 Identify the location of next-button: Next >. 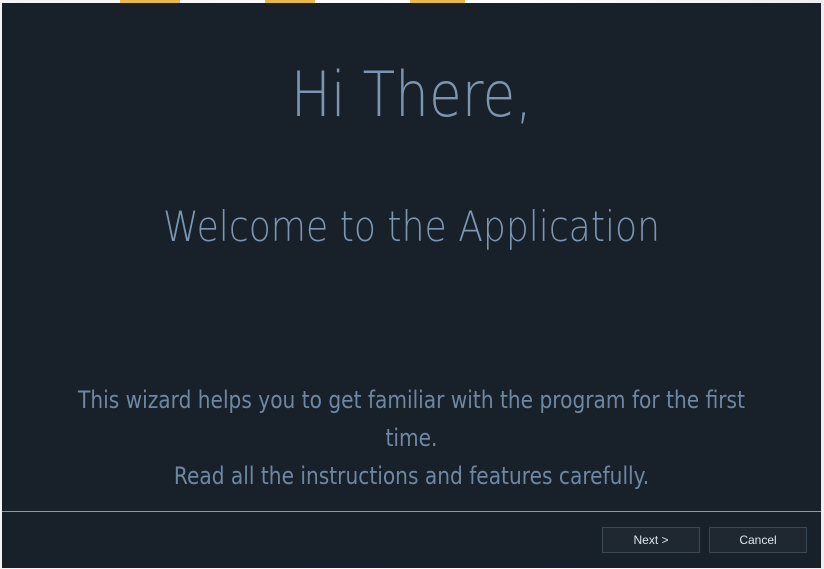
(651, 540).